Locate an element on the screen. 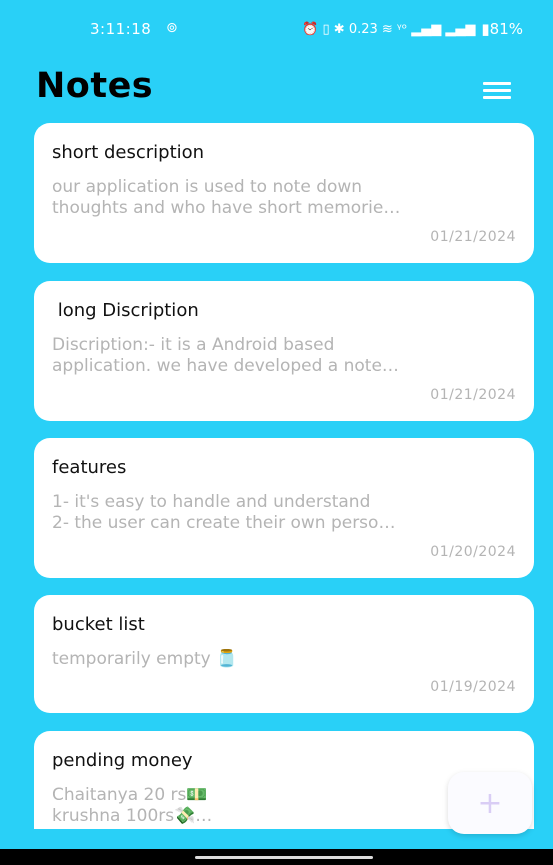 This screenshot has width=553, height=865. status-time: 3:11:18 is located at coordinates (121, 29).